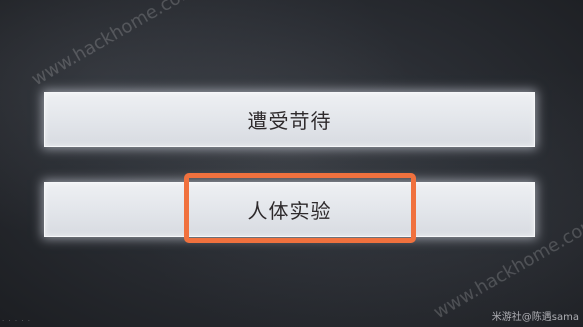 This screenshot has width=583, height=327. I want to click on choice-label-1: 遭受苛待, so click(289, 121).